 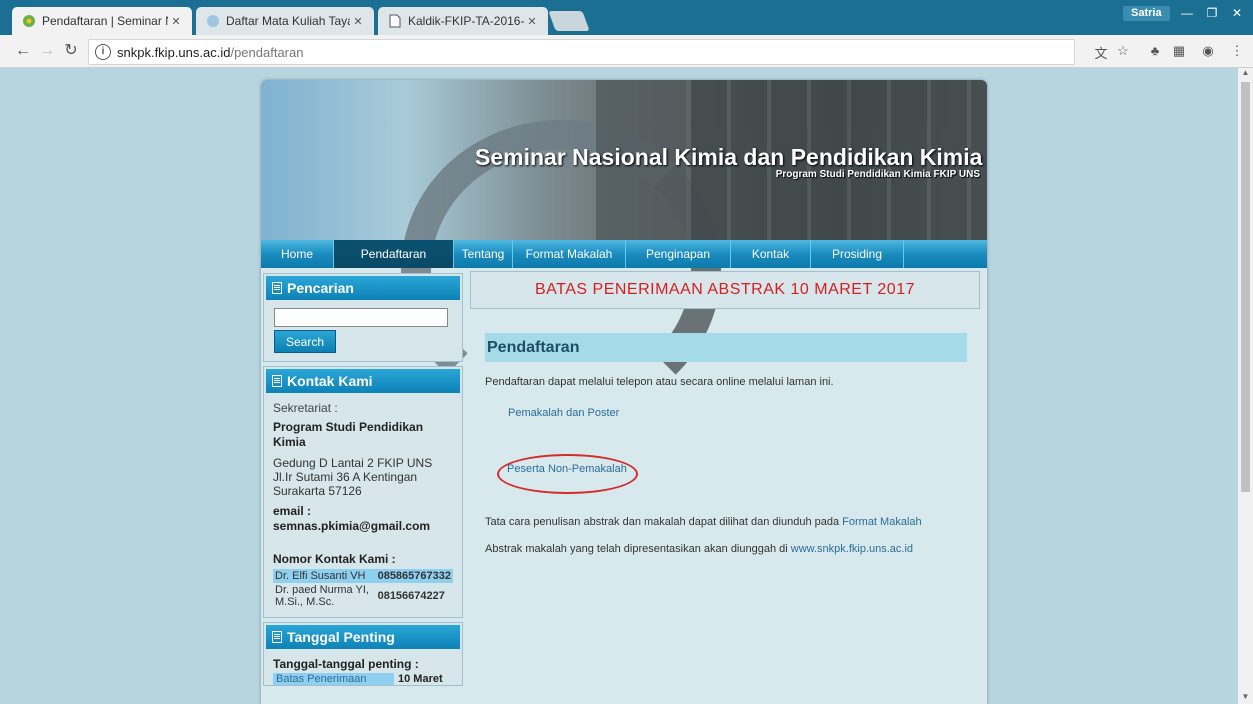 I want to click on site-subtitle: Program Studi Pendidikan Kimia FKIP UNS, so click(x=877, y=174).